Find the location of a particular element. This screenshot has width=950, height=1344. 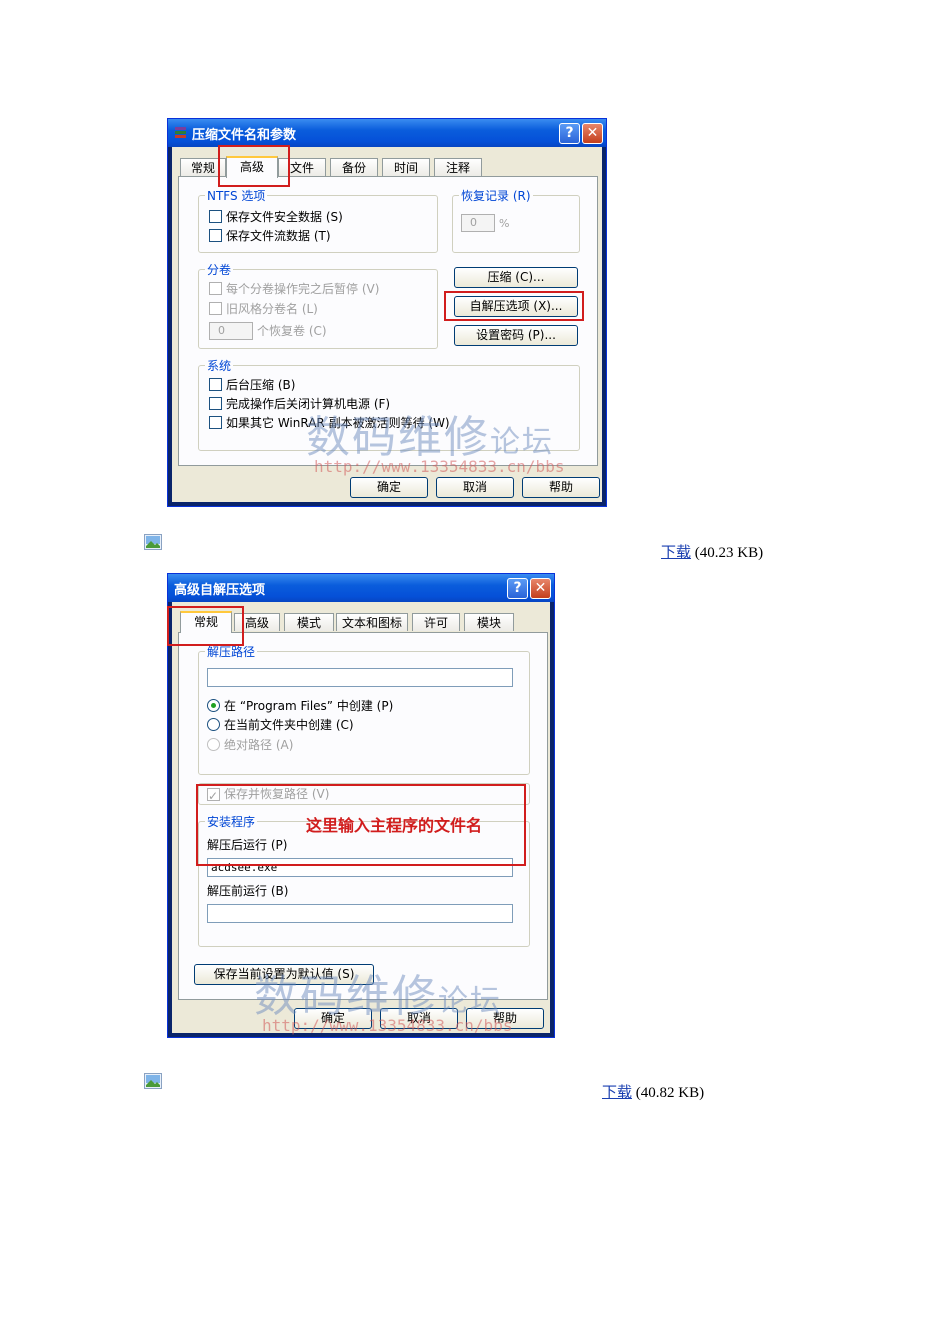

tab-time: 时间 is located at coordinates (406, 167).